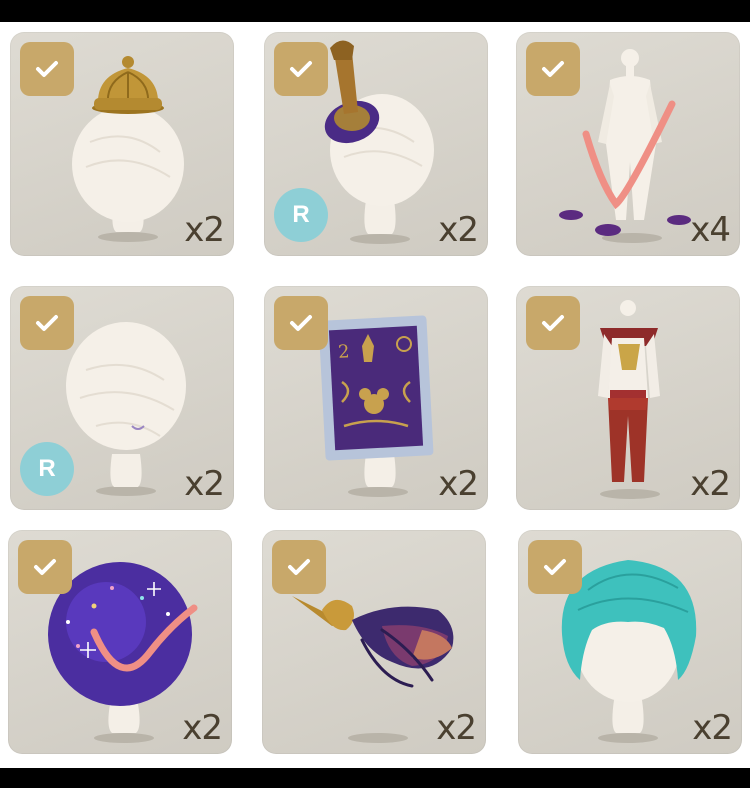 The height and width of the screenshot is (788, 750). I want to click on top-black-bar, so click(375, 11).